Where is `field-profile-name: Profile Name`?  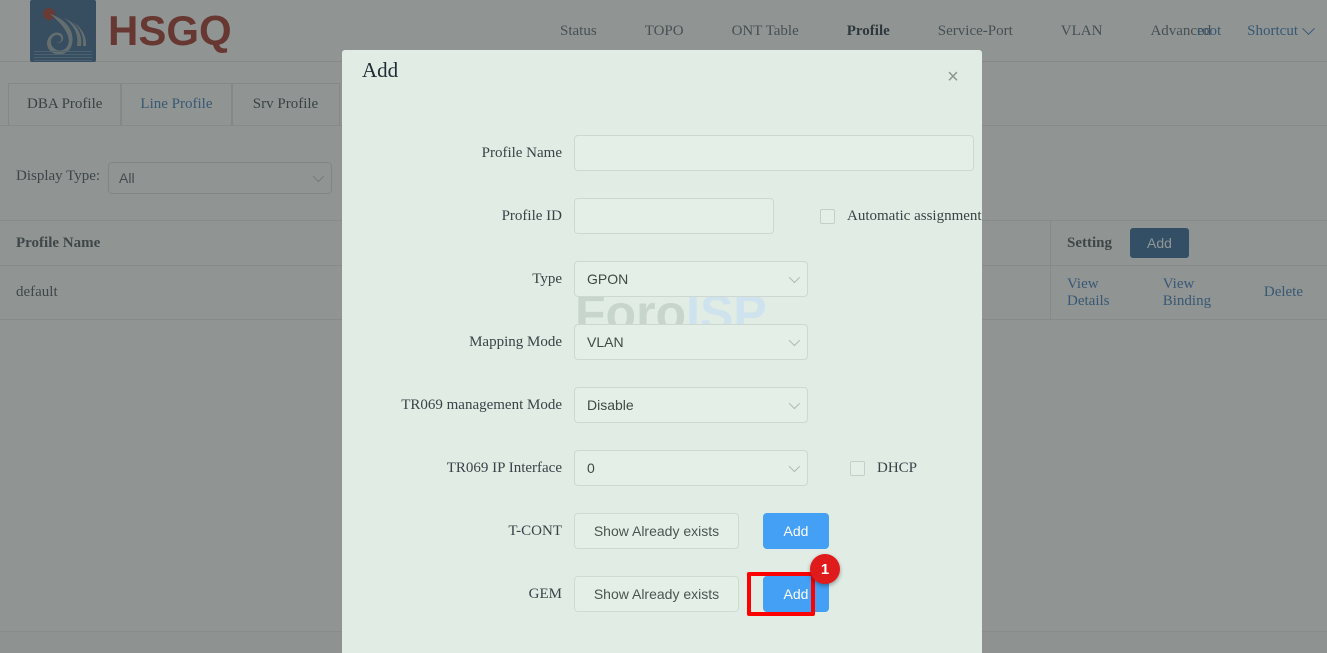 field-profile-name: Profile Name is located at coordinates (713, 153).